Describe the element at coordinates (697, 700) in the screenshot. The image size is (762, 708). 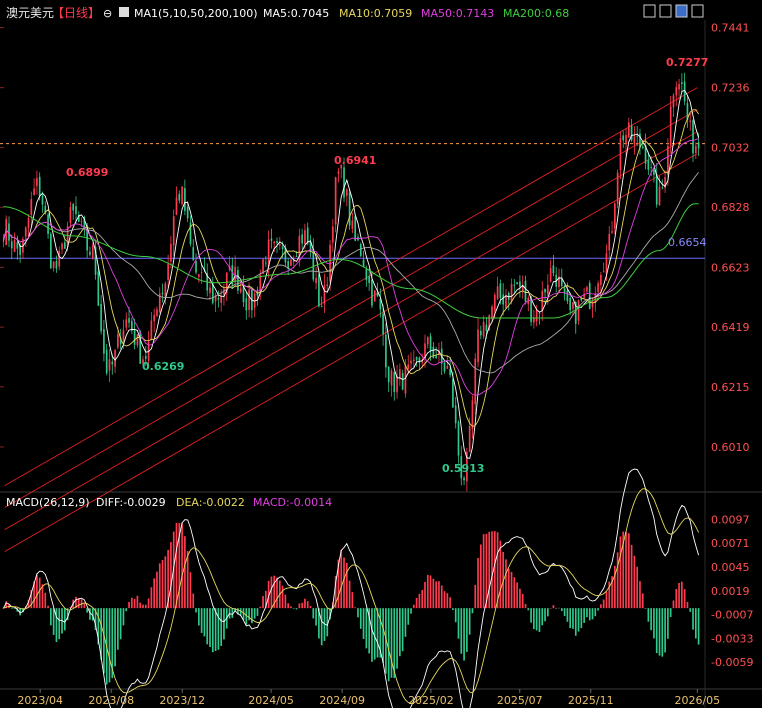
I see `date-tick-label: 2026/05` at that location.